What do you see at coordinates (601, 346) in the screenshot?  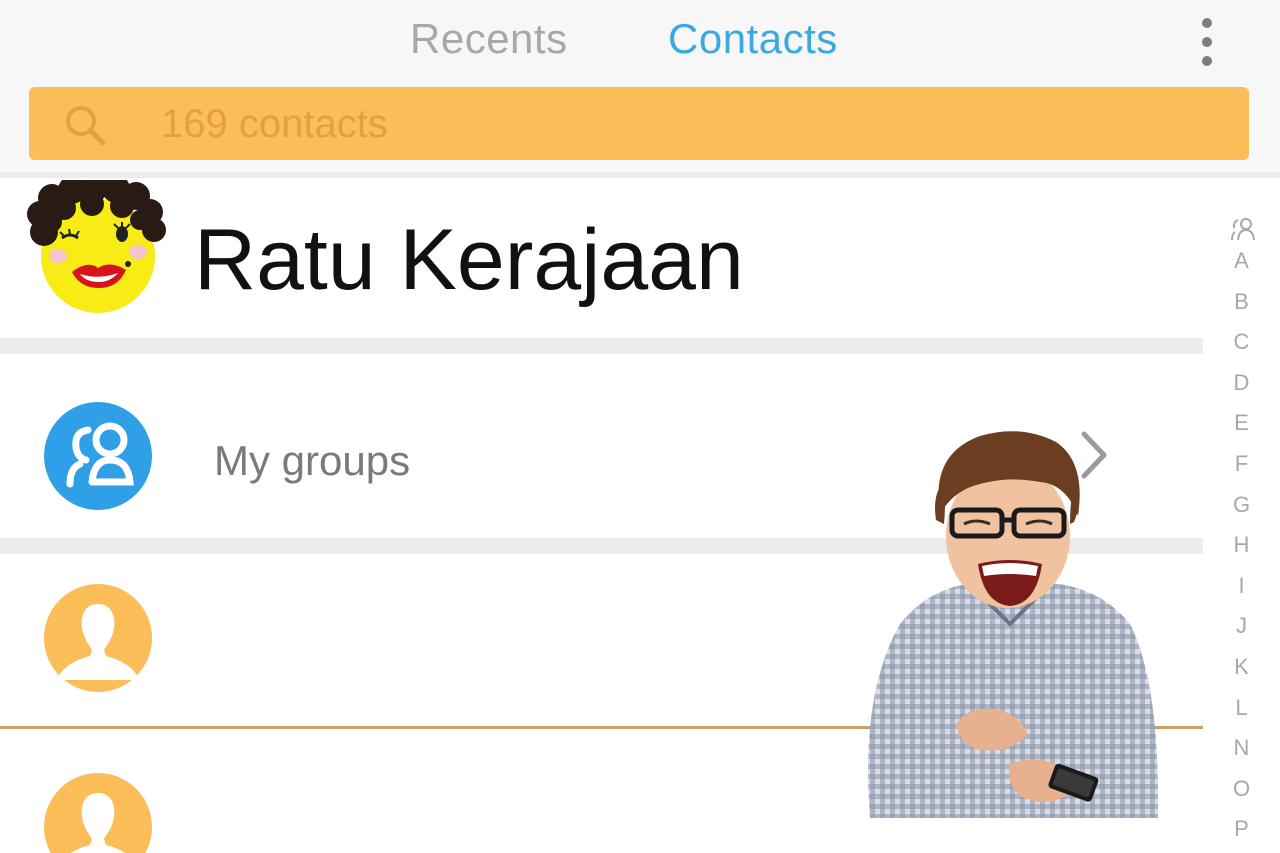 I see `section-separator` at bounding box center [601, 346].